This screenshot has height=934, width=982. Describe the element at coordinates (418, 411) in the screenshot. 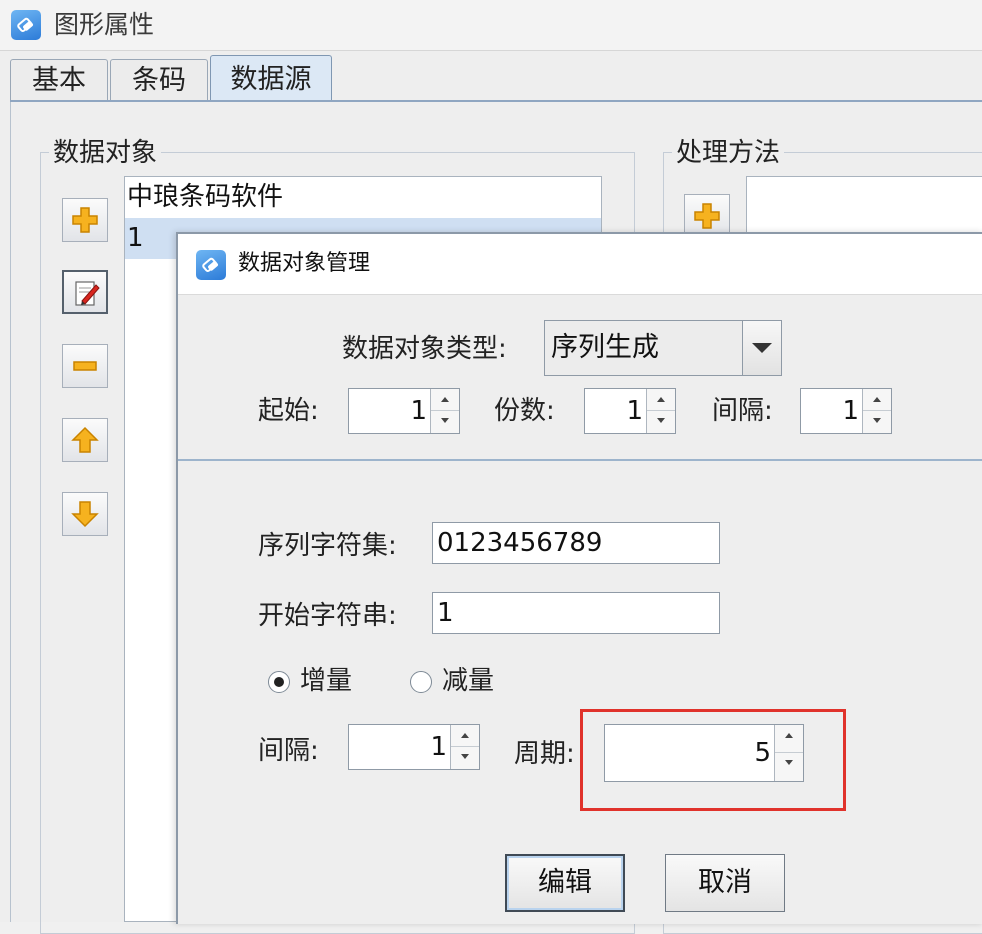

I see `start-value: 1` at that location.